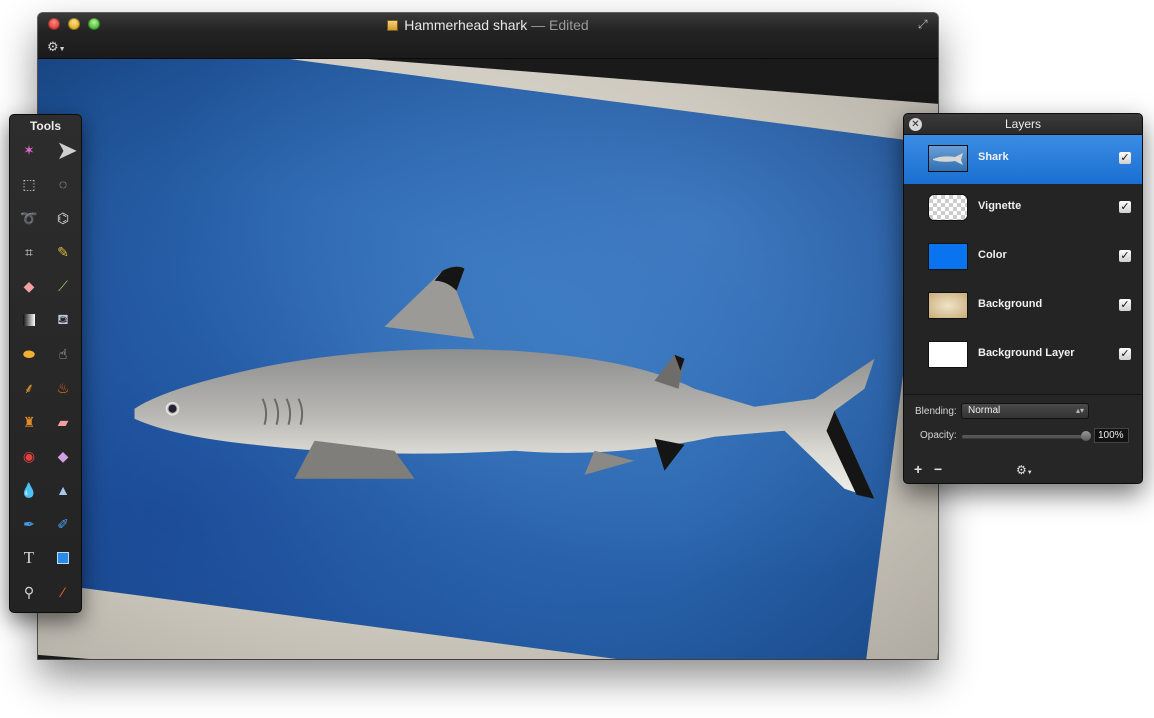  I want to click on burn-icon: ♨, so click(63, 388).